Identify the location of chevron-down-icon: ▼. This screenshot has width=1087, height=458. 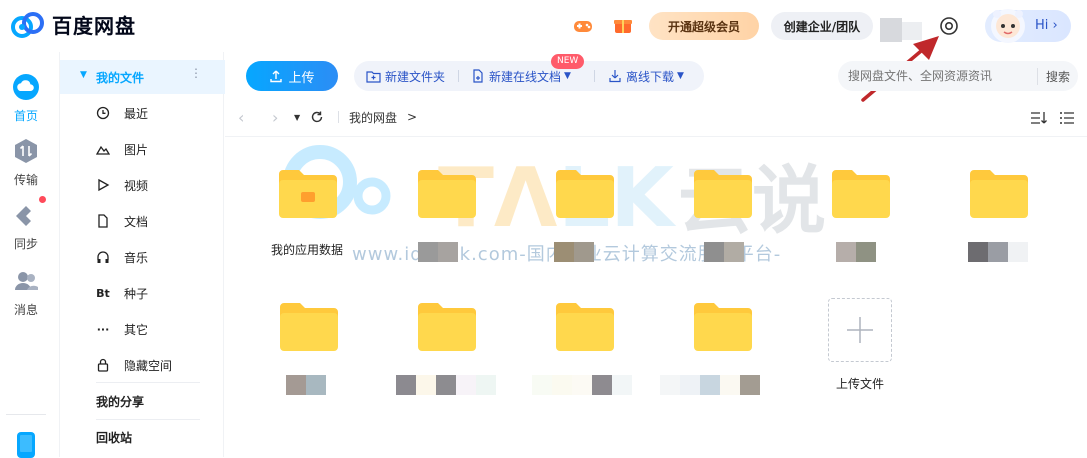
(83, 75).